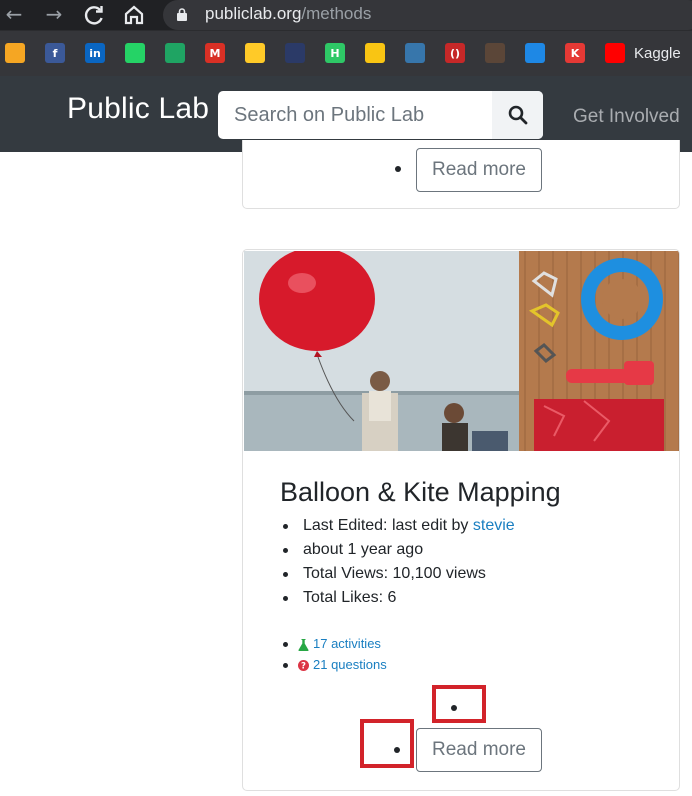  I want to click on url-text: publiclab.org/methods, so click(288, 13).